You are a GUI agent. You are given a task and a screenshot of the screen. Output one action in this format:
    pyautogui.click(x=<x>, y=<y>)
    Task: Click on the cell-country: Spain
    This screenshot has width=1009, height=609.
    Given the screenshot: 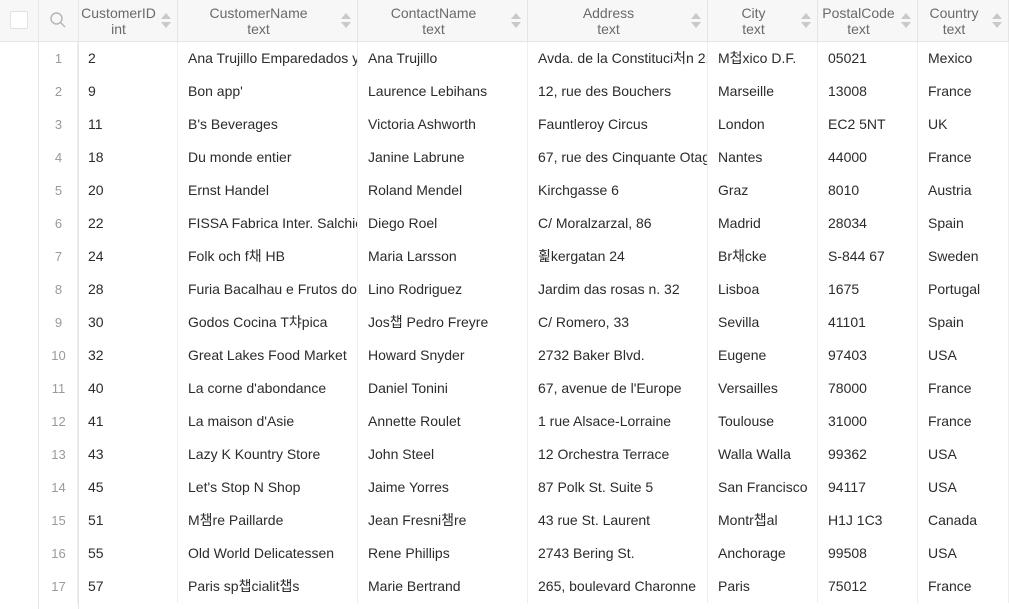 What is the action you would take?
    pyautogui.click(x=963, y=322)
    